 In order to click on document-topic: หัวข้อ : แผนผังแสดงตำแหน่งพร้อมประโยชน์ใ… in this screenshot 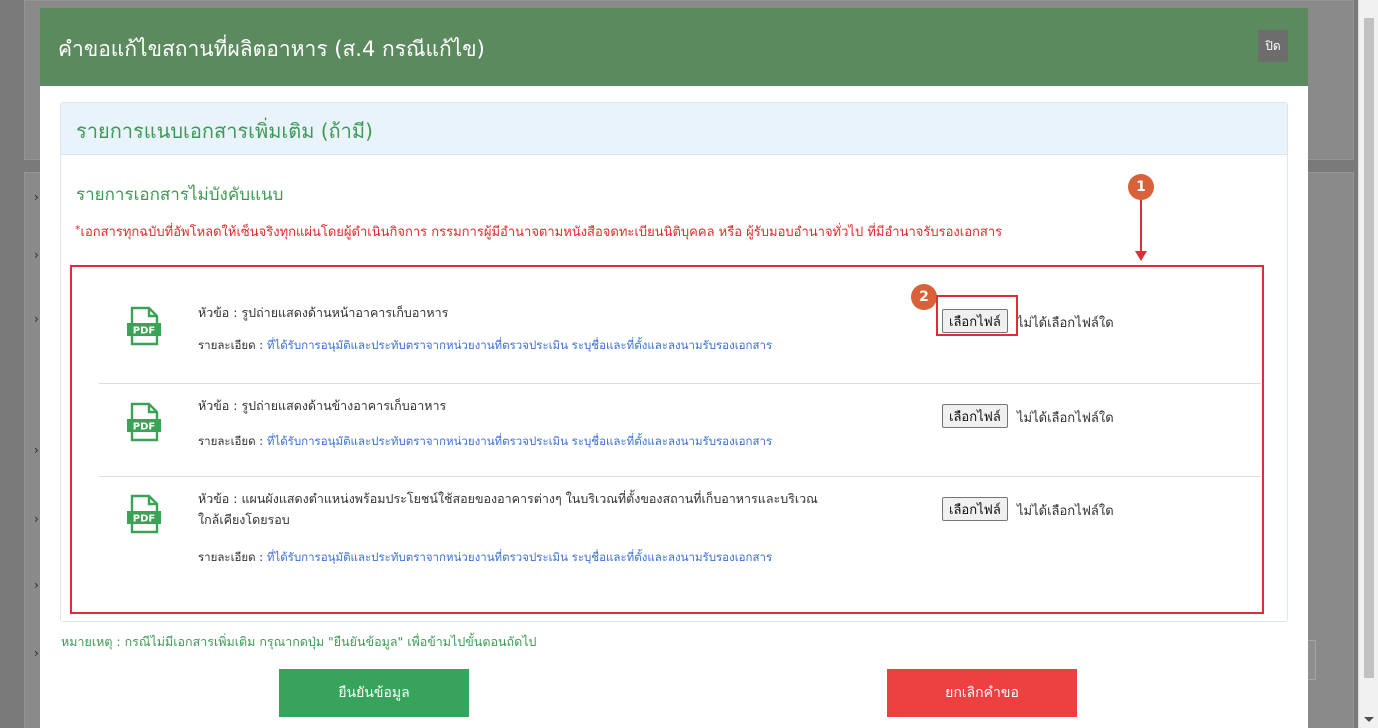, I will do `click(508, 498)`.